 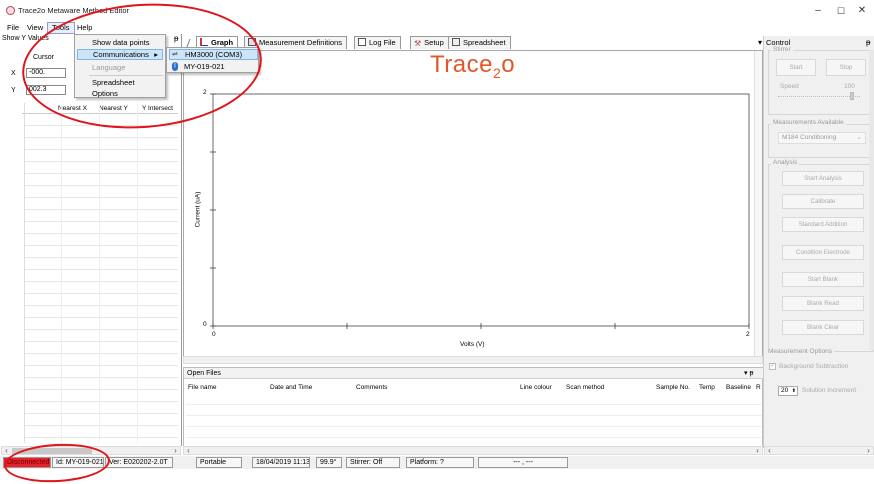 I want to click on menu-item-options: Options, so click(x=120, y=93).